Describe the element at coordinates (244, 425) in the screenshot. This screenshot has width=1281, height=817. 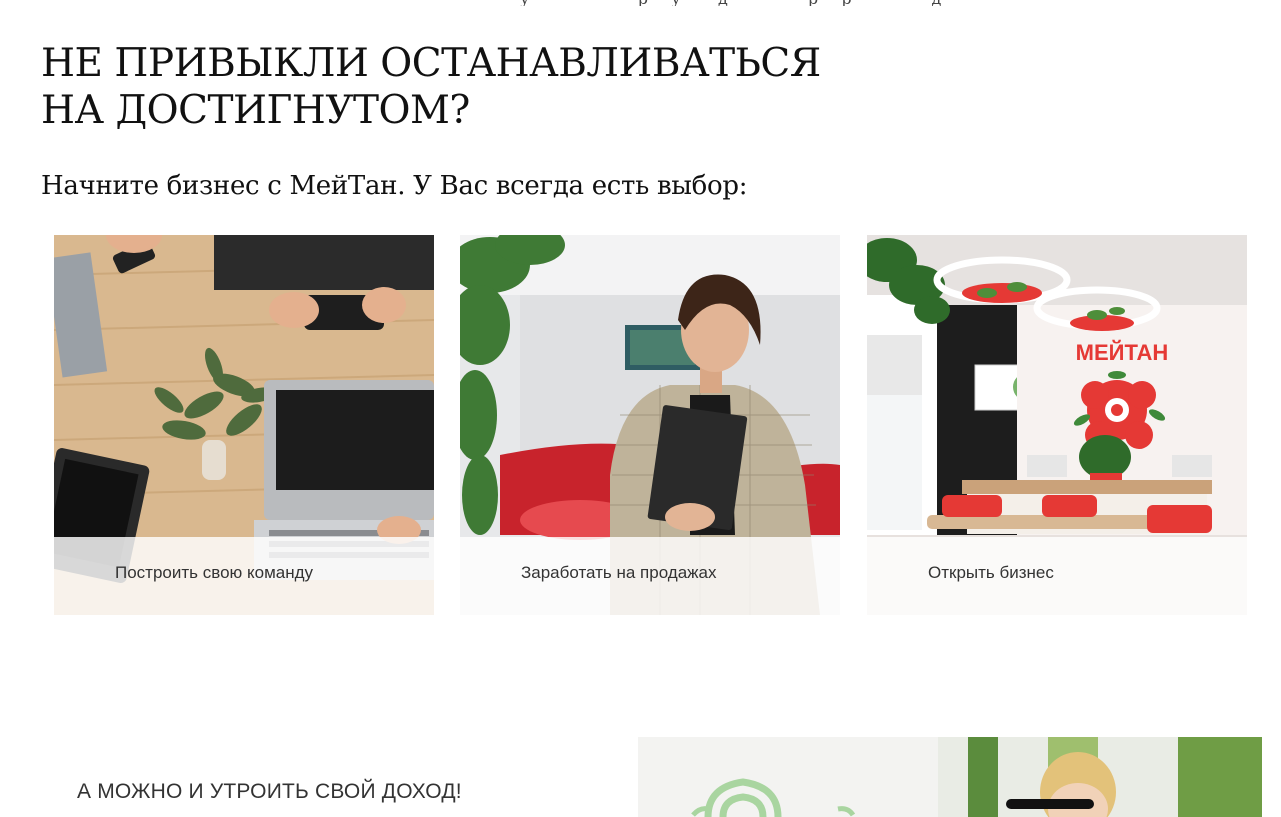
I see `card-build-team: Построить свою команду` at that location.